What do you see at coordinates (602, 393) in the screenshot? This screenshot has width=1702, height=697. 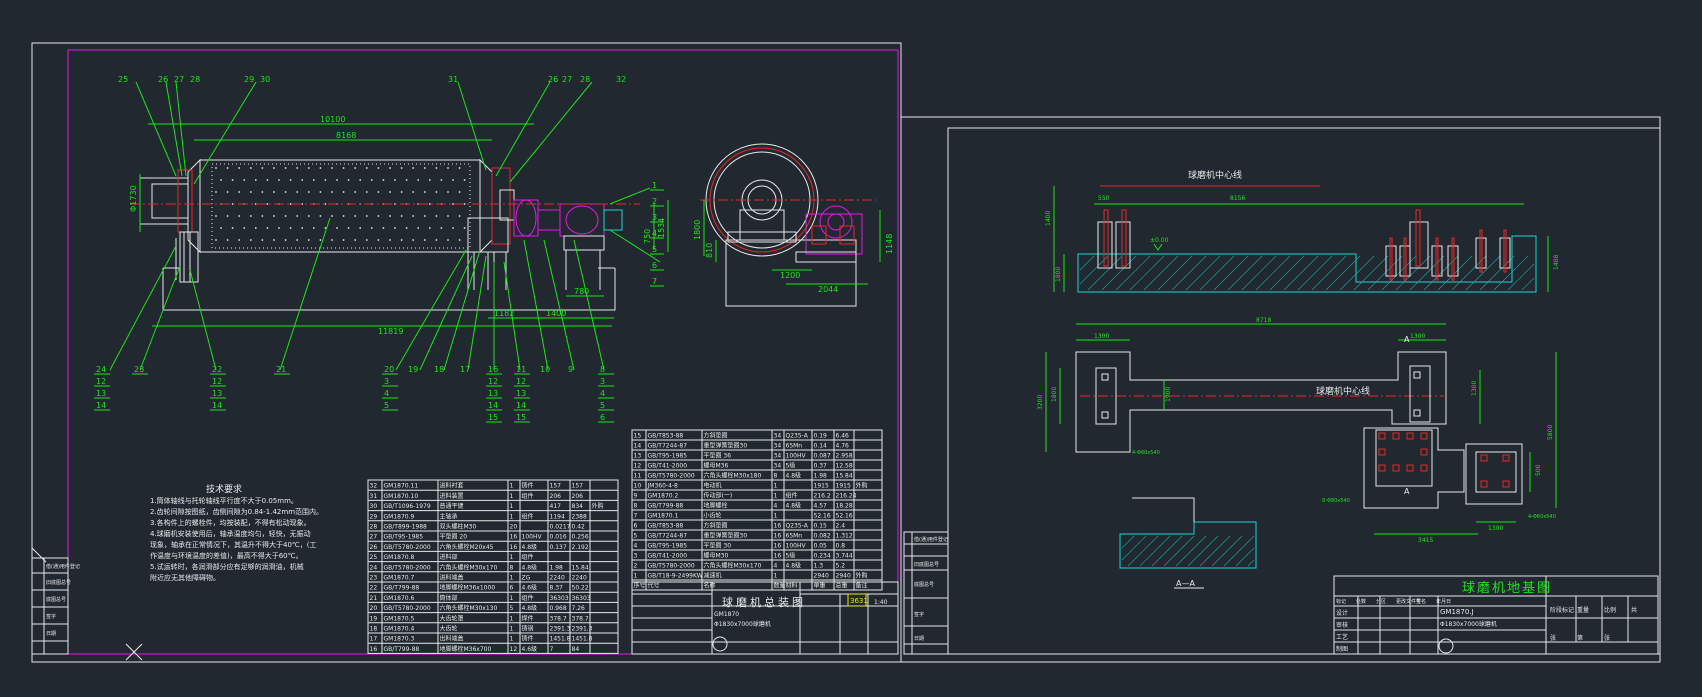 I see `balloon: 4` at bounding box center [602, 393].